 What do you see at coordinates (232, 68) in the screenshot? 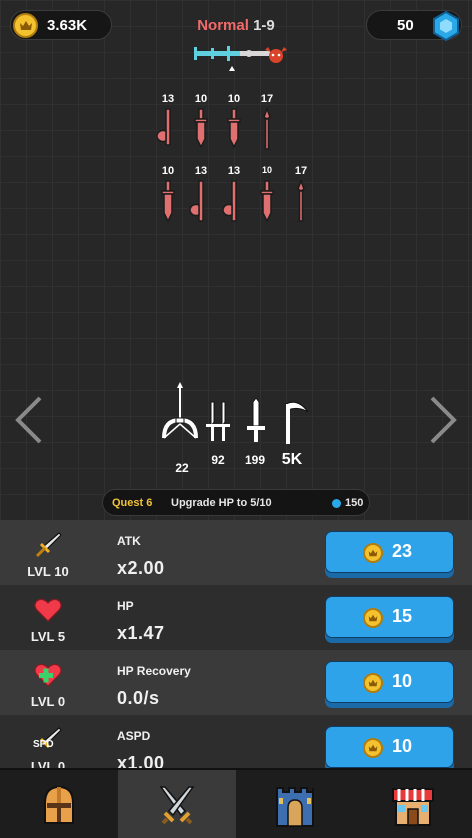
I see `progress-marker-icon` at bounding box center [232, 68].